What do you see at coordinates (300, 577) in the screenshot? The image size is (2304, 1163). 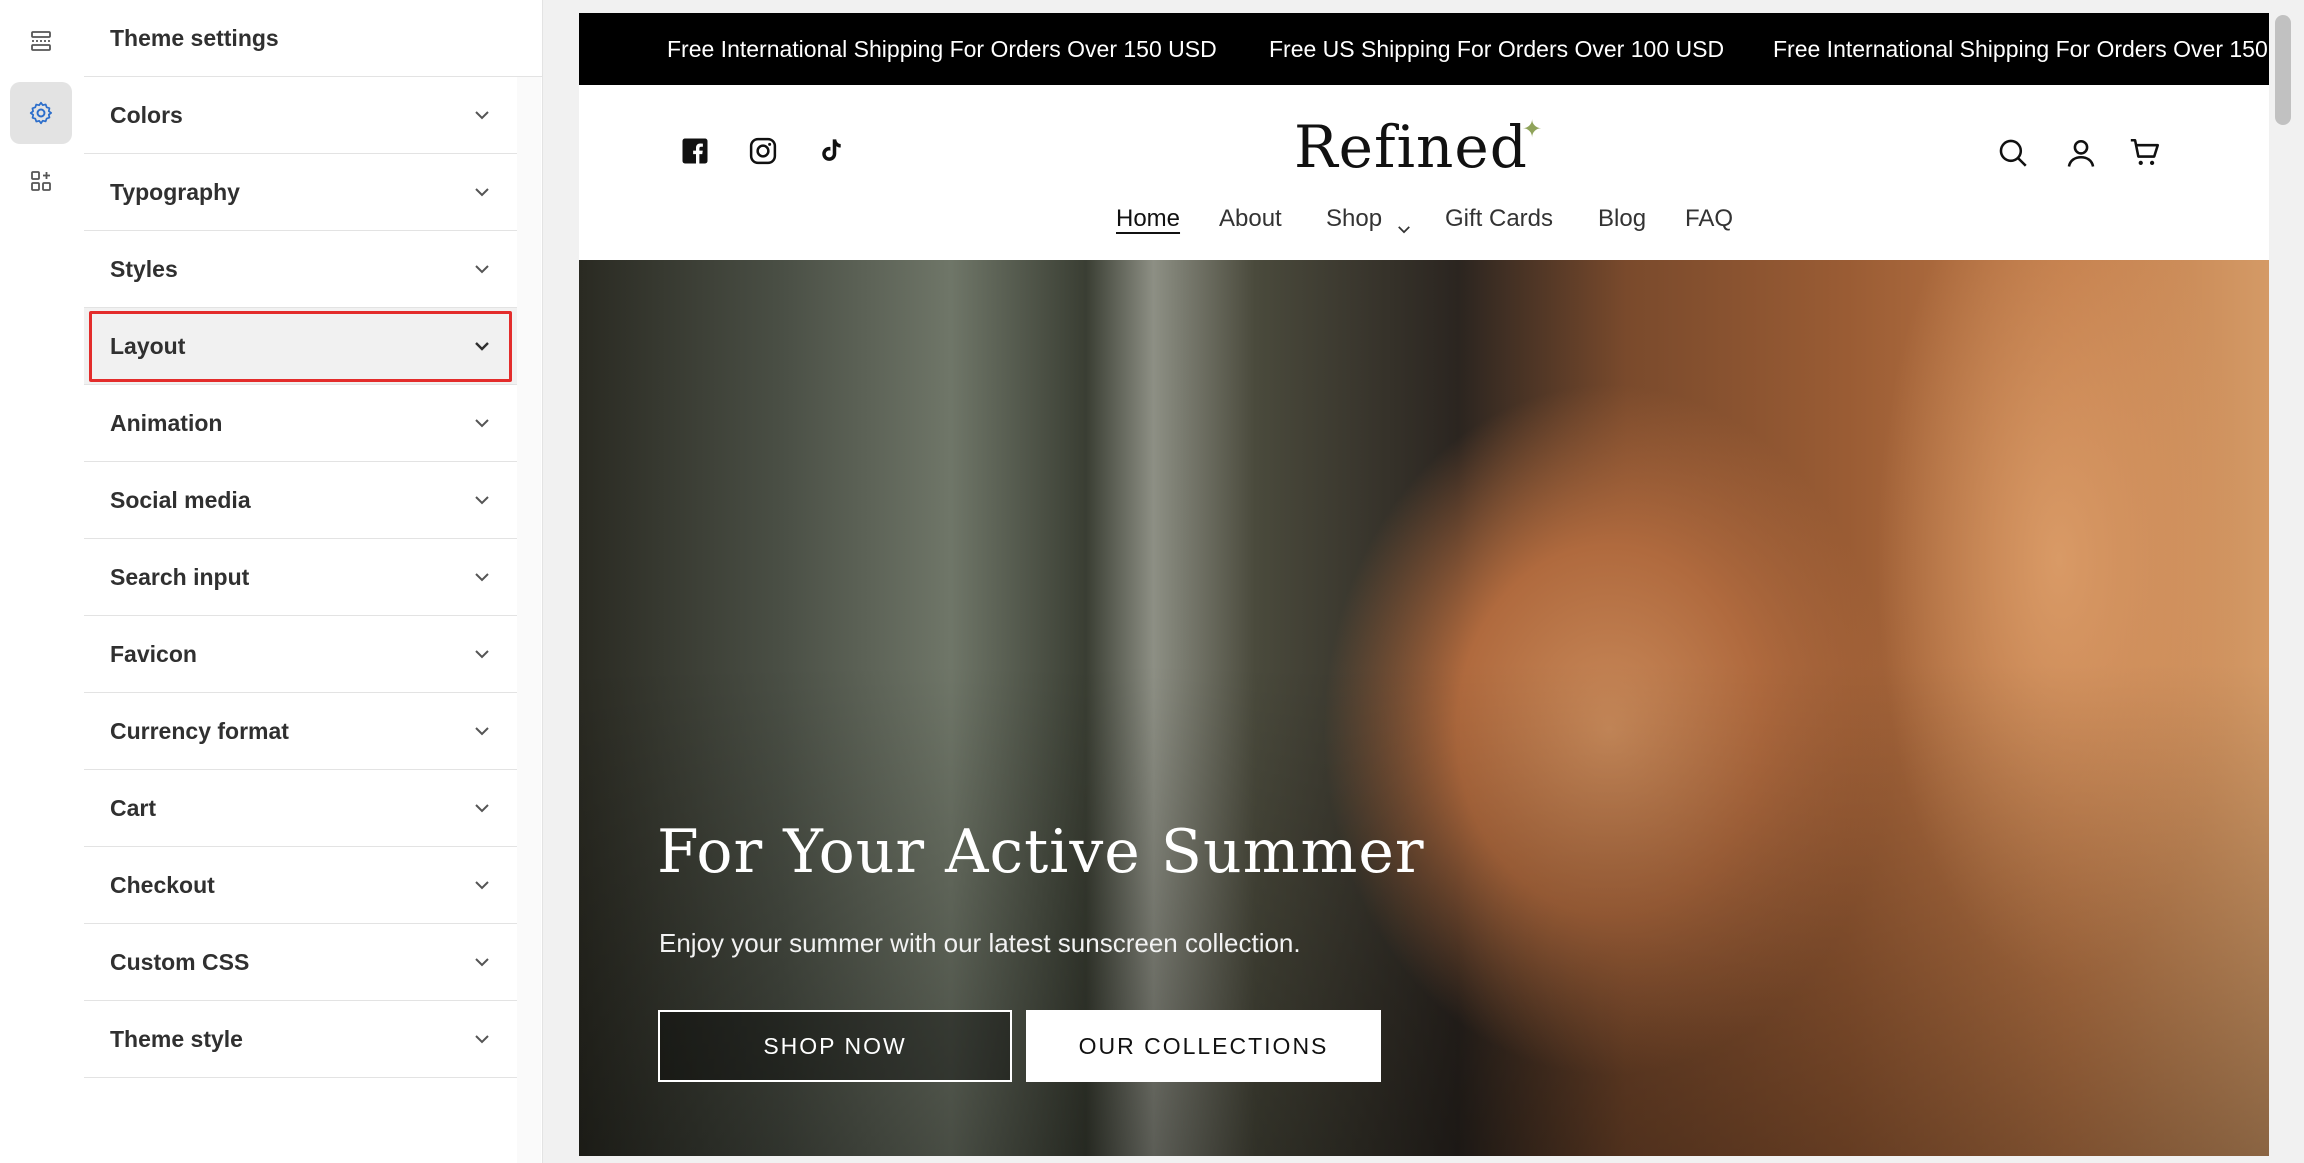 I see `settings-item-search-input: Search input` at bounding box center [300, 577].